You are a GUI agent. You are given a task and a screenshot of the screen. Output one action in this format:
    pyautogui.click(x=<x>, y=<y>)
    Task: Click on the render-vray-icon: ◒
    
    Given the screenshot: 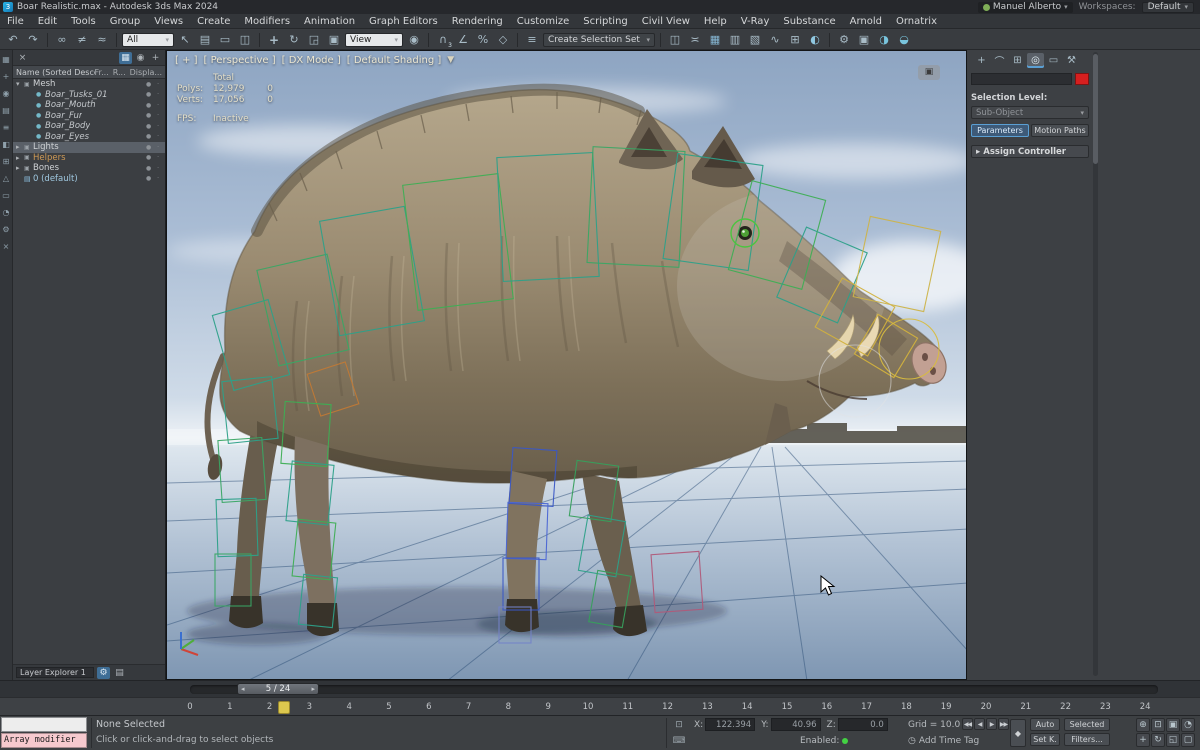 What is the action you would take?
    pyautogui.click(x=904, y=40)
    